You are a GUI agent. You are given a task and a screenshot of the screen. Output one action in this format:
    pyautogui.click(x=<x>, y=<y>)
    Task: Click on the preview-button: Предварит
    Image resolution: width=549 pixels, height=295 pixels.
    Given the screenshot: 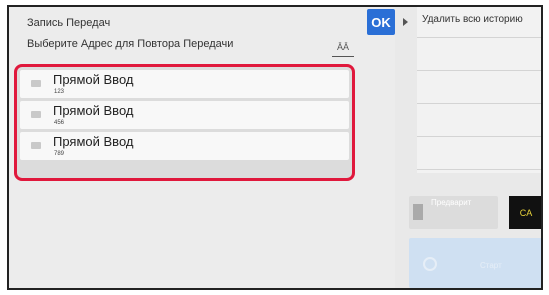 What is the action you would take?
    pyautogui.click(x=453, y=212)
    